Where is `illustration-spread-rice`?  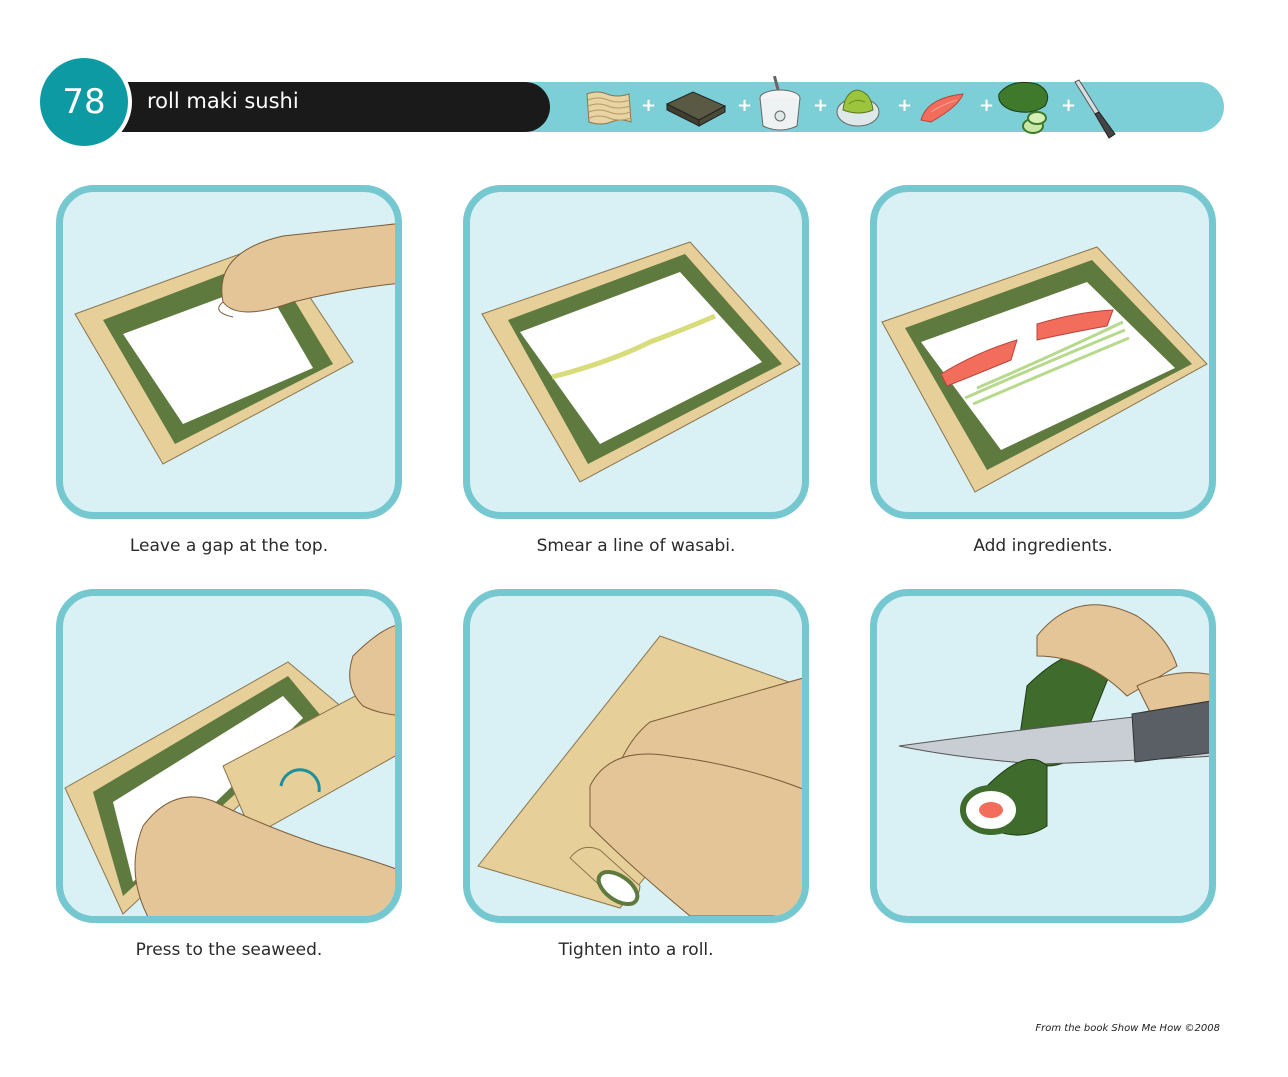 illustration-spread-rice is located at coordinates (234, 344).